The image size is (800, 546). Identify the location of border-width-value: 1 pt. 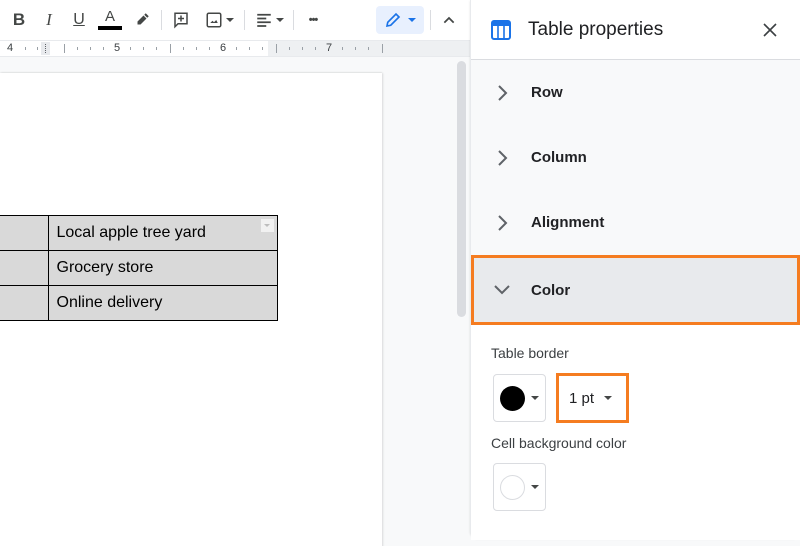
(582, 398).